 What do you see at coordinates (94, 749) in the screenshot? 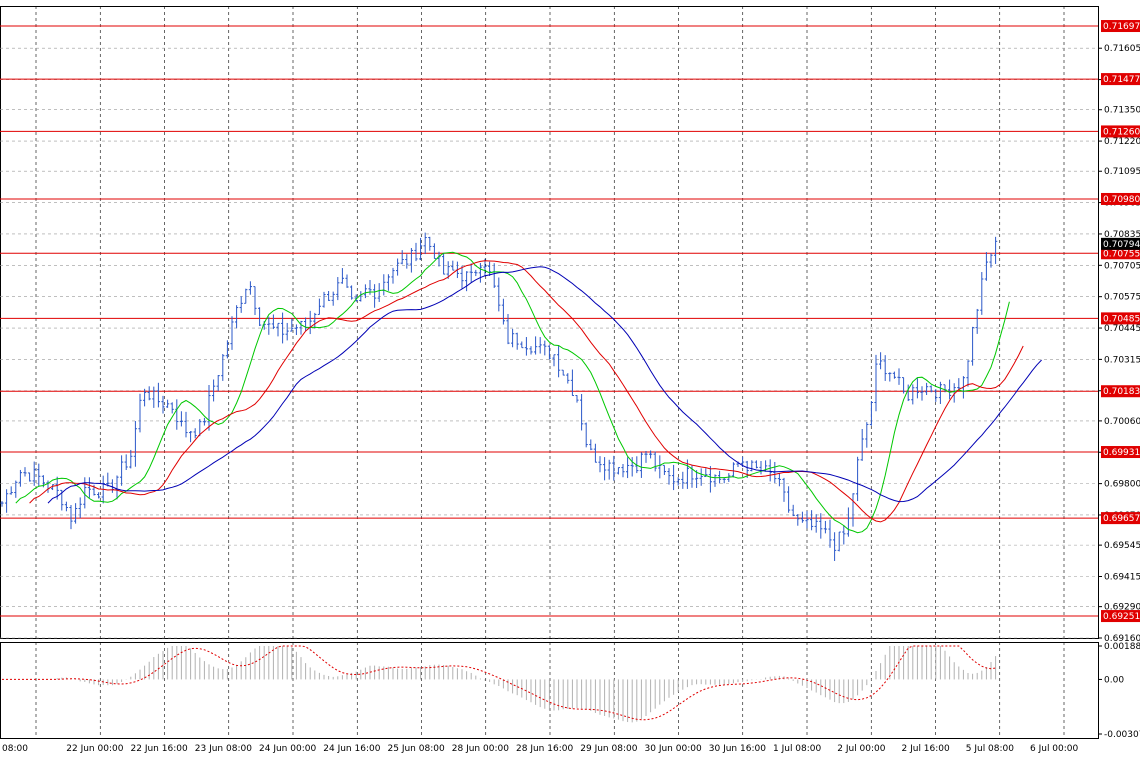
I see `x-tick-label: 22 Jun 00:00` at bounding box center [94, 749].